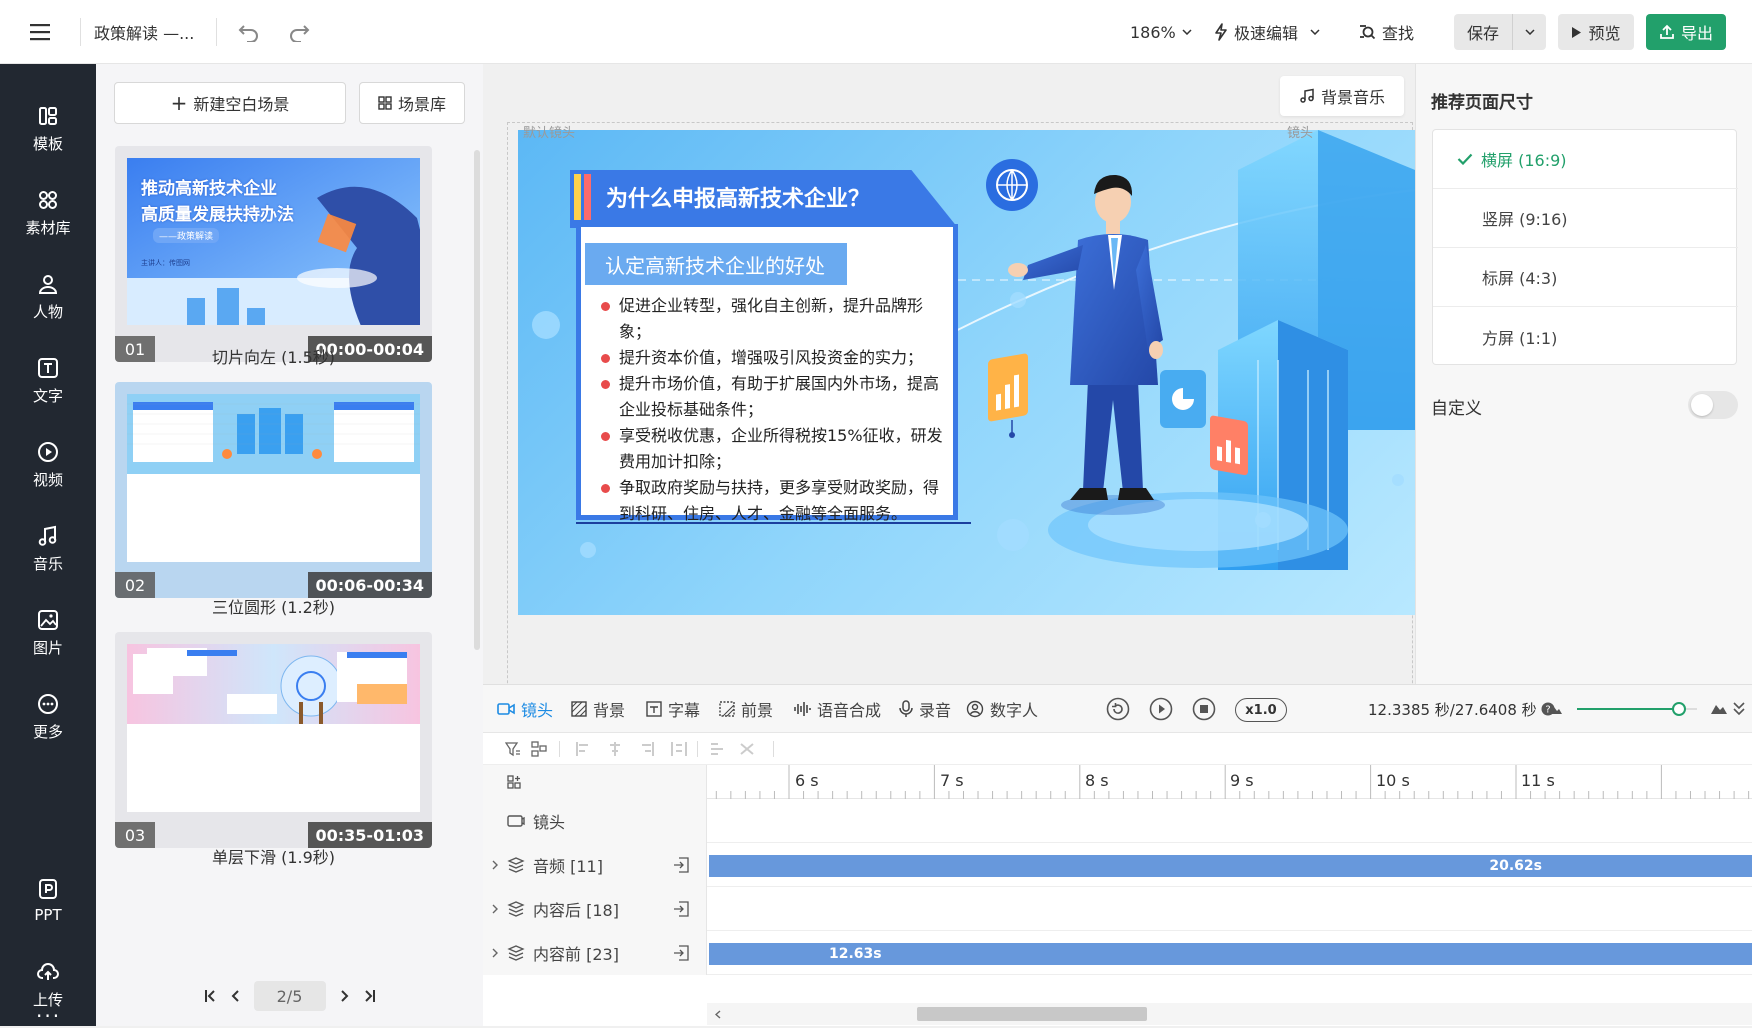  Describe the element at coordinates (230, 103) in the screenshot. I see `new-blank-scene-button: + 新建空白场景` at that location.